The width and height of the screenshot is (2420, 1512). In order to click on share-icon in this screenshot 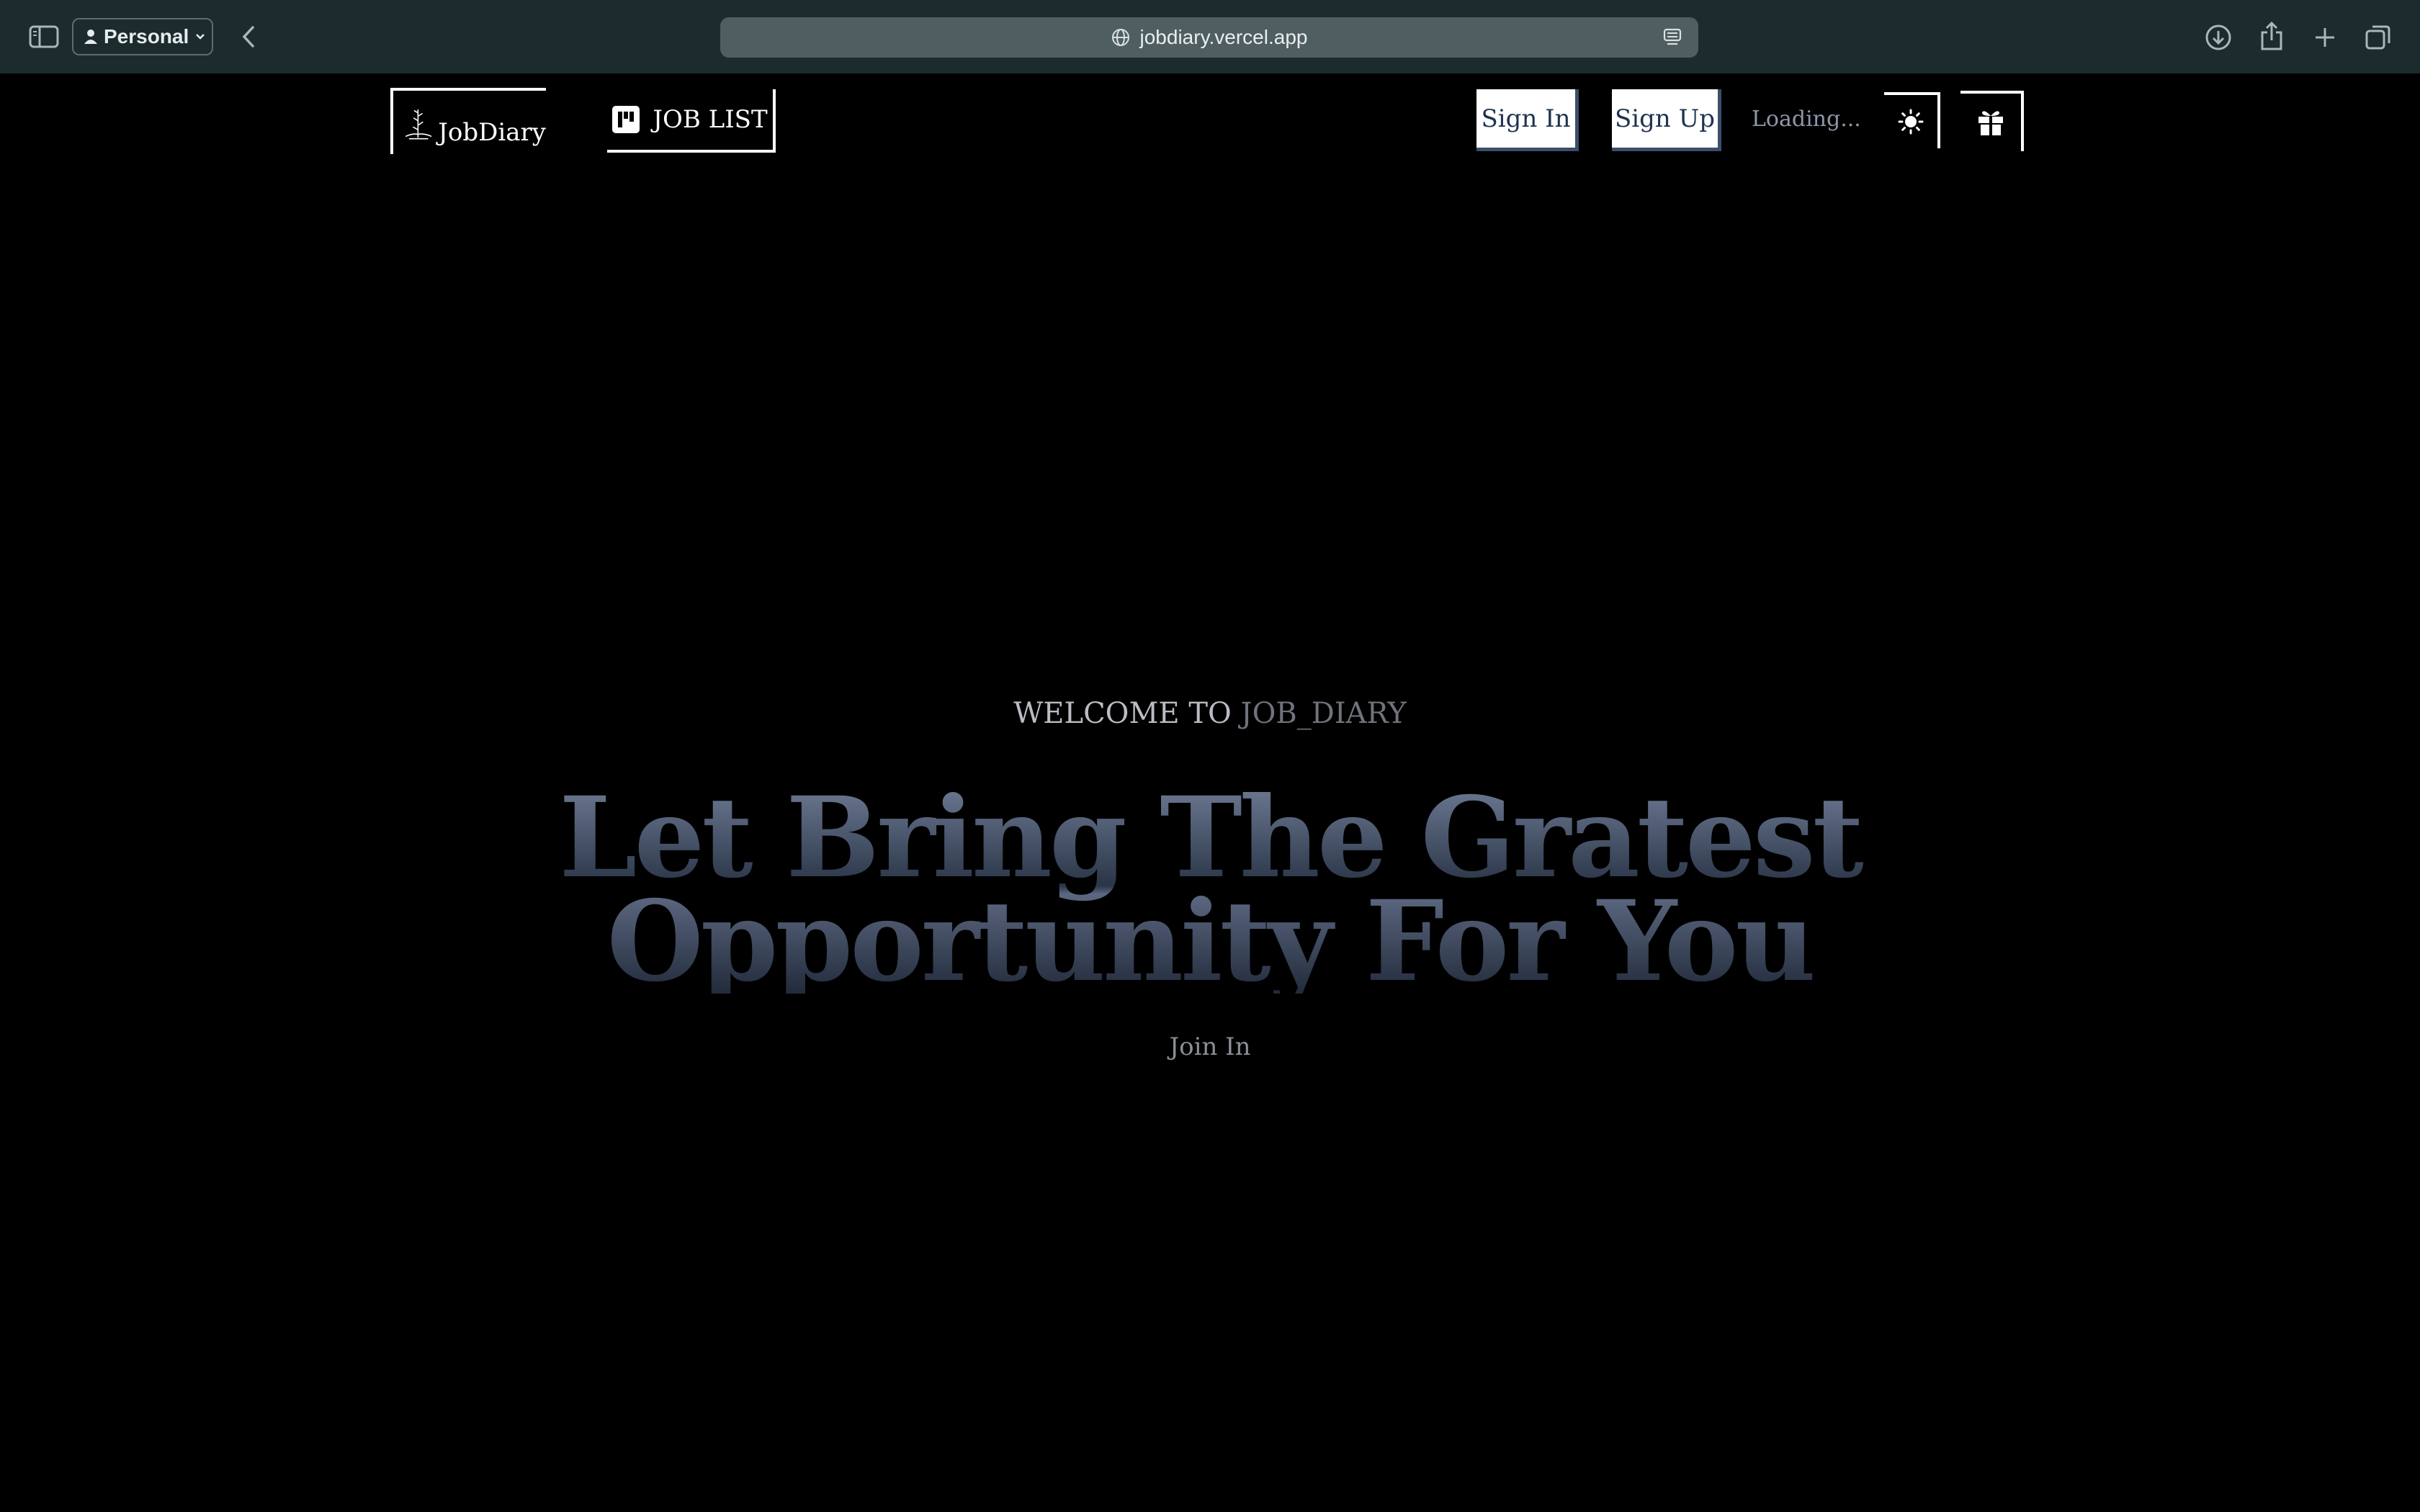, I will do `click(2271, 36)`.